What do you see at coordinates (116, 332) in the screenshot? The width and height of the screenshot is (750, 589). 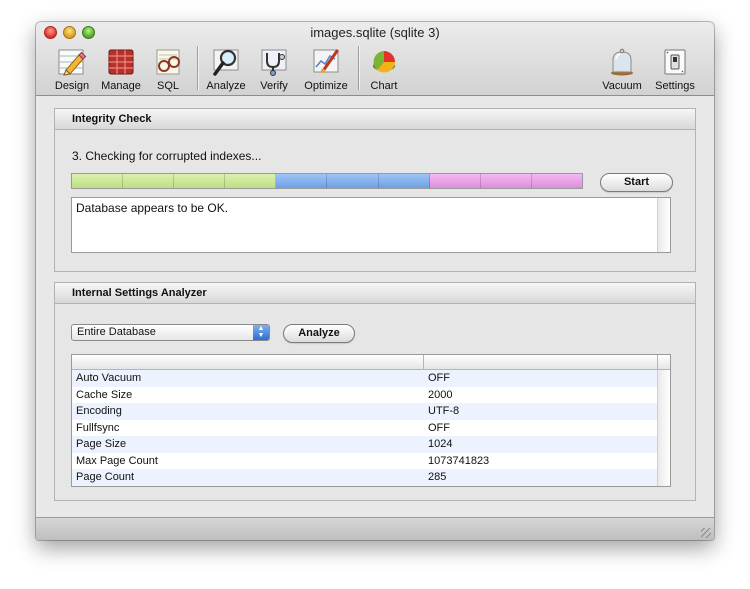 I see `scope-select-value: Entire Database` at bounding box center [116, 332].